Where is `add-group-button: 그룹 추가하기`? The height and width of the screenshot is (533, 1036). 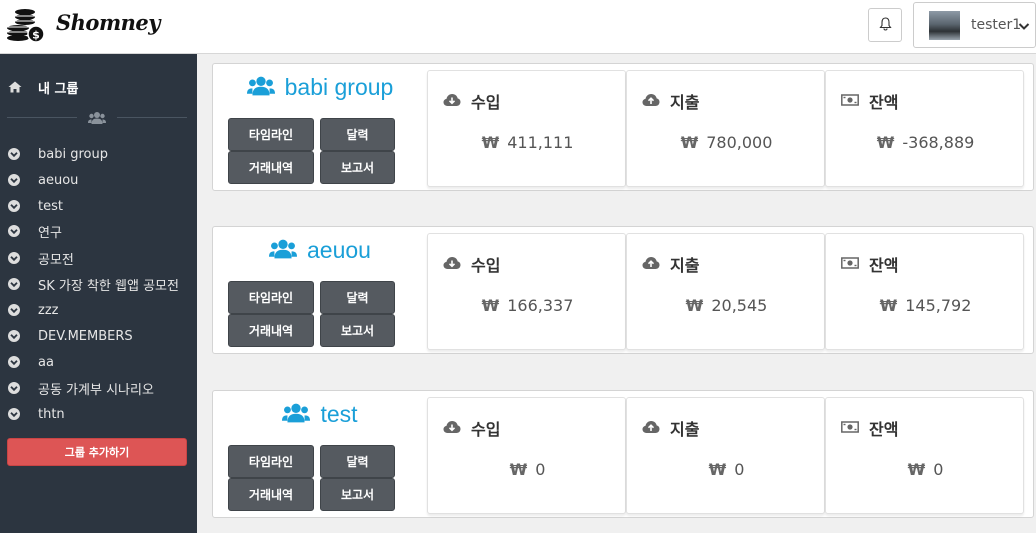
add-group-button: 그룹 추가하기 is located at coordinates (97, 452).